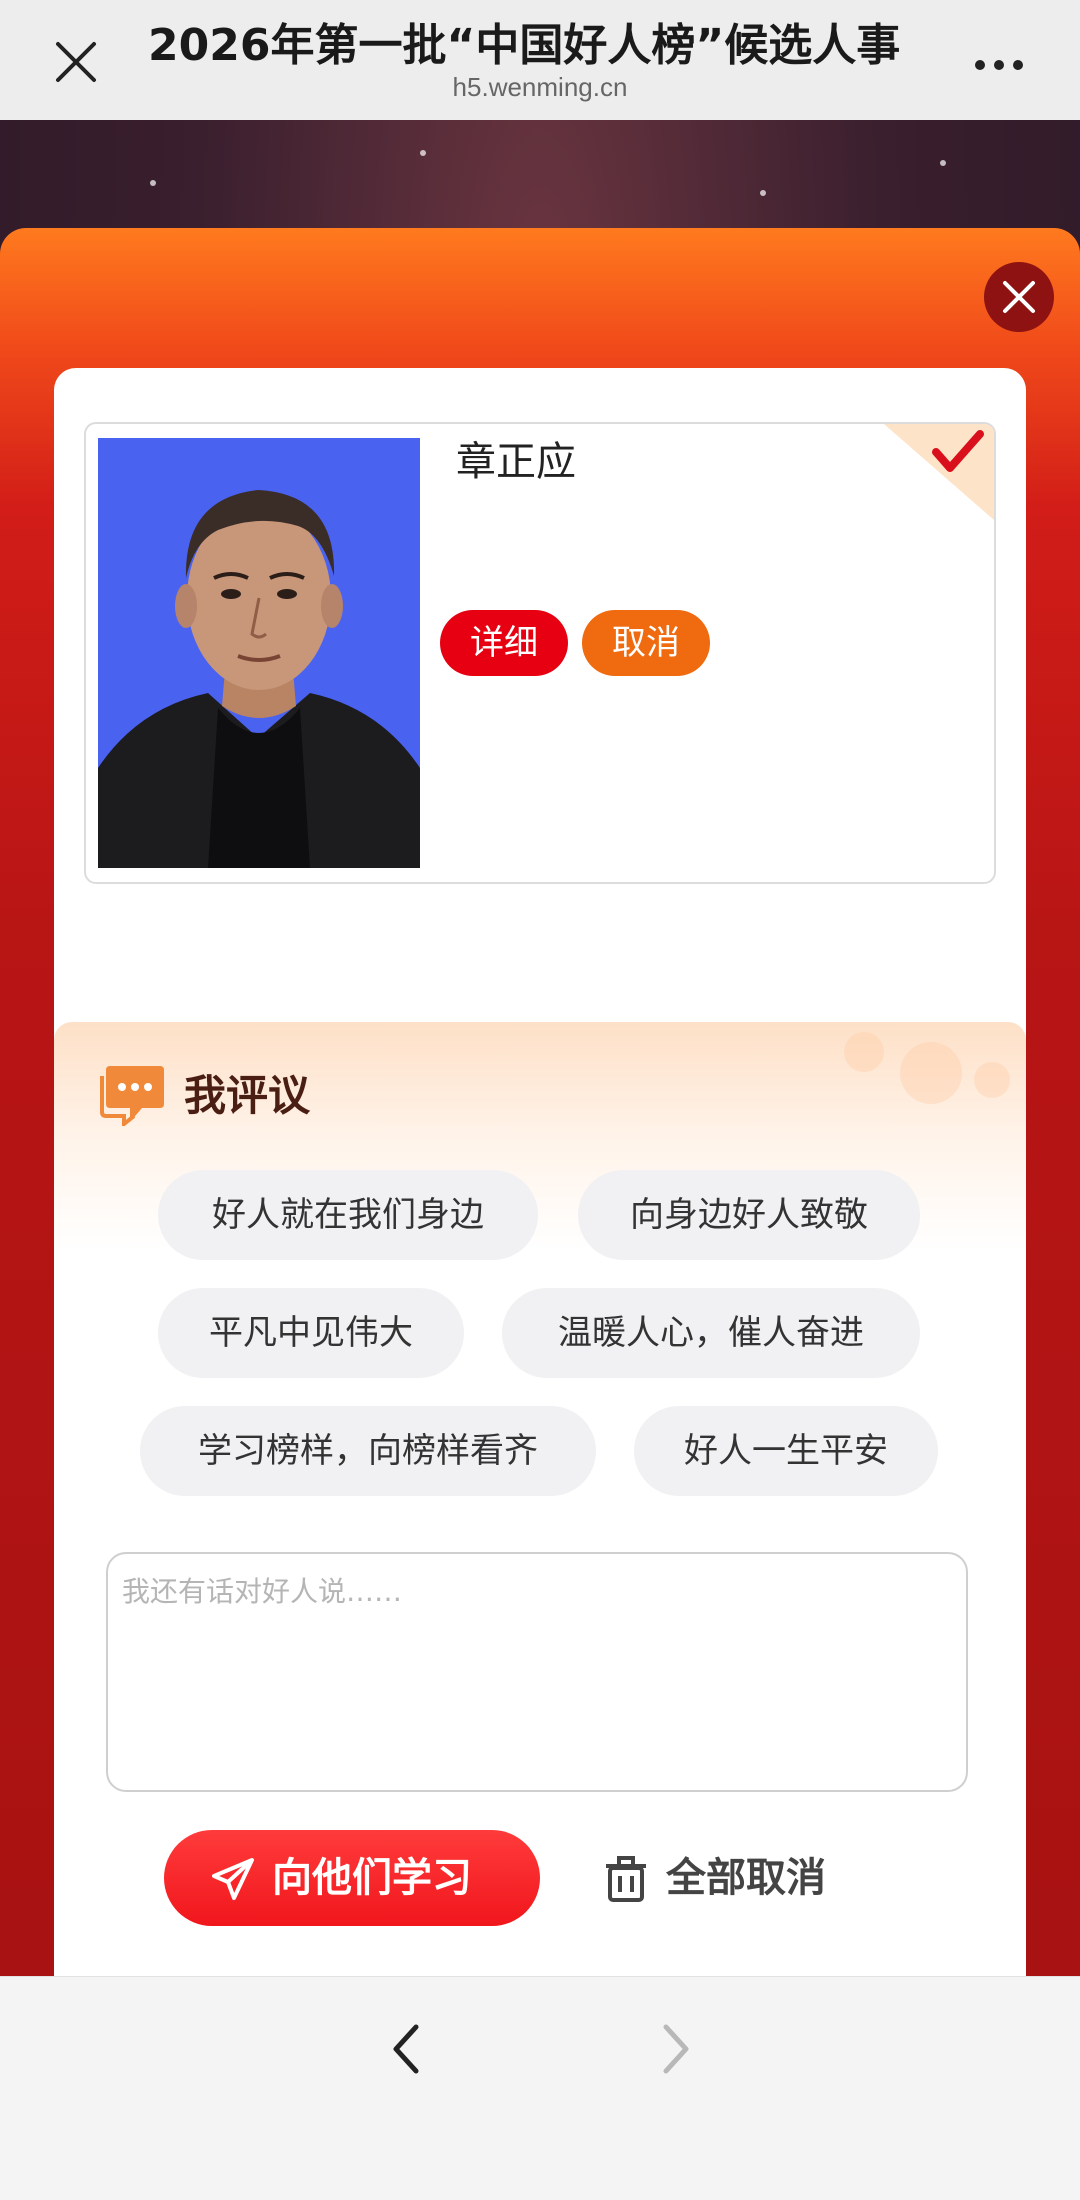 This screenshot has height=2200, width=1080. I want to click on comment-chip: 好人就在我们身边, so click(348, 1215).